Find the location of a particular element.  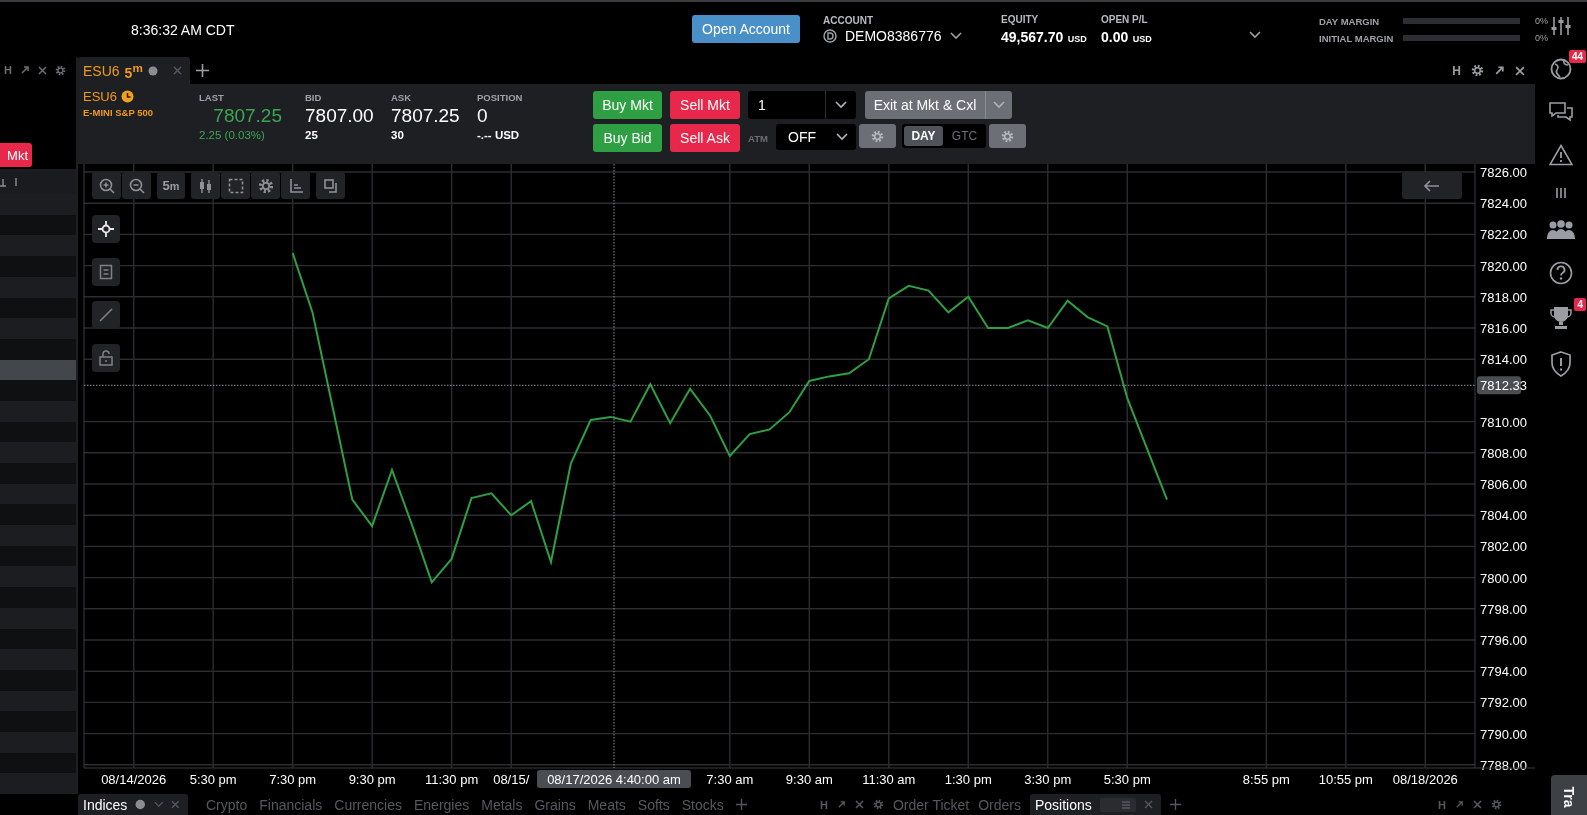

atm-label: ATM is located at coordinates (758, 138).